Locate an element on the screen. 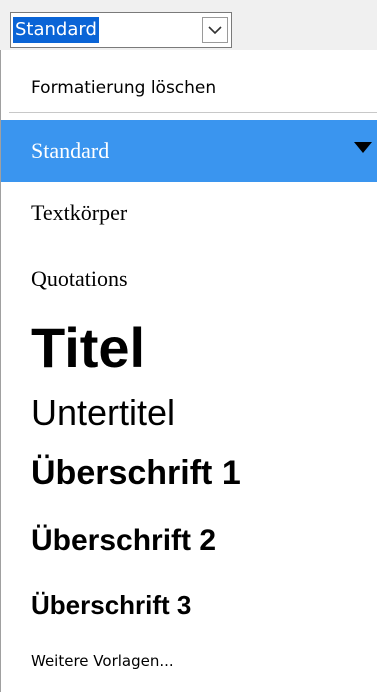 This screenshot has width=377, height=692. style-item-heading-3: Überschrift 3 is located at coordinates (189, 607).